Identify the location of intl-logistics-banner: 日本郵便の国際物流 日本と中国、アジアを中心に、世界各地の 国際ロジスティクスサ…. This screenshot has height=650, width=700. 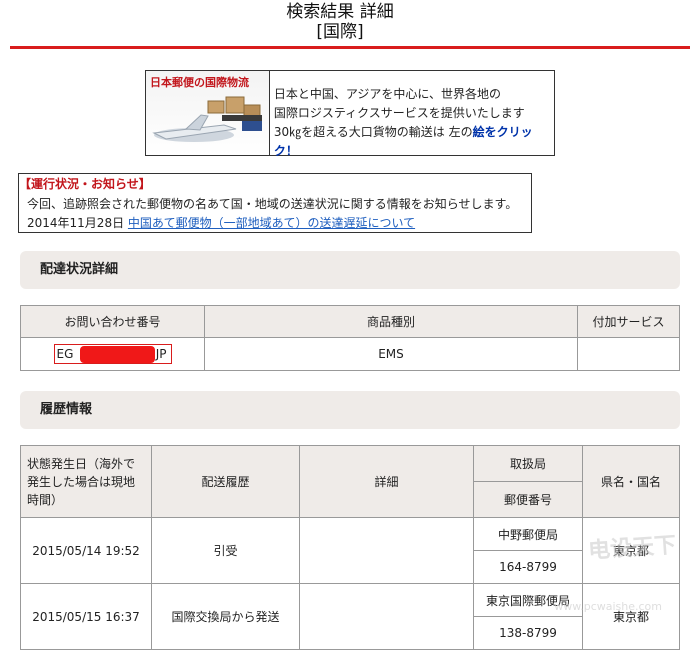
(350, 114).